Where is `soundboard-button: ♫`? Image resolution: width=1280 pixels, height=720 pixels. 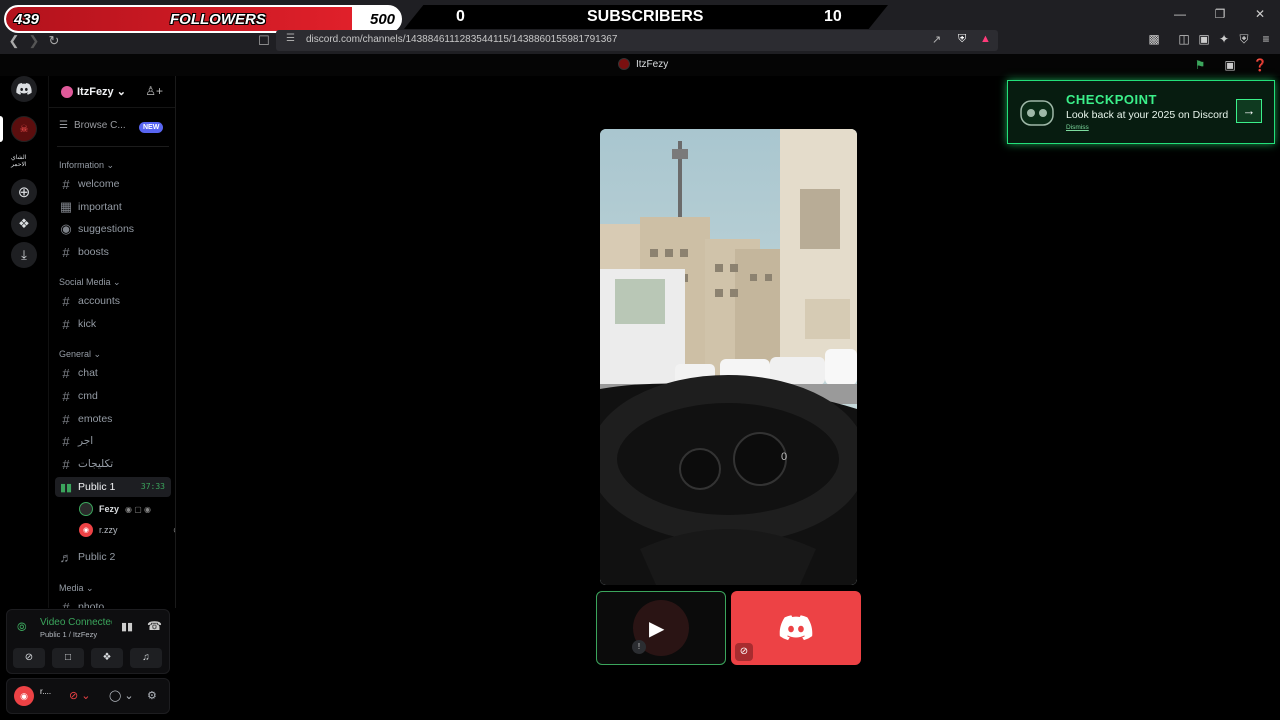
soundboard-button: ♫ is located at coordinates (146, 658).